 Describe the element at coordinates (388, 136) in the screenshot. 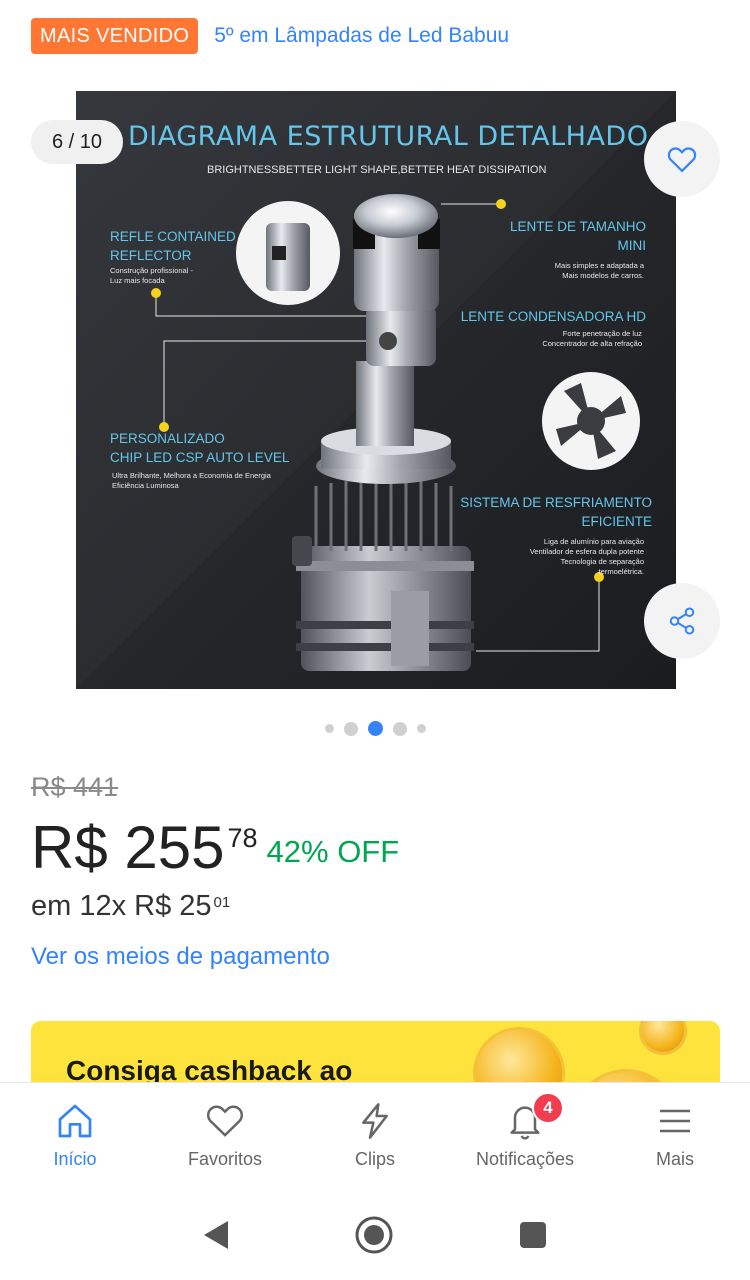

I see `diagram-title: DIAGRAMA ESTRUTURAL DETALHADO` at that location.